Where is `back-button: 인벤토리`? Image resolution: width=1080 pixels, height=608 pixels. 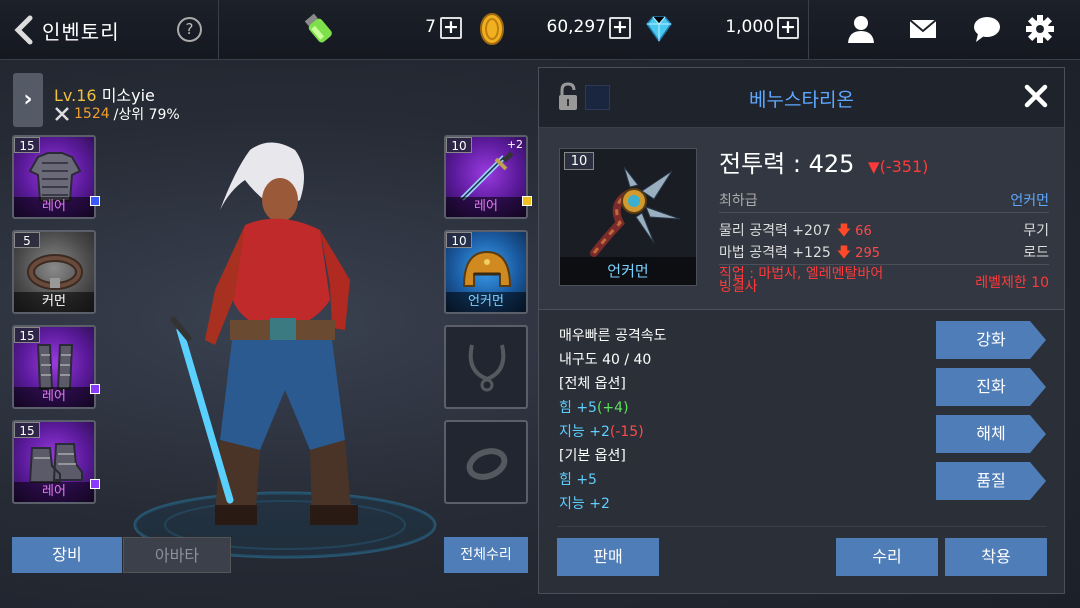
back-button: 인벤토리 is located at coordinates (72, 30).